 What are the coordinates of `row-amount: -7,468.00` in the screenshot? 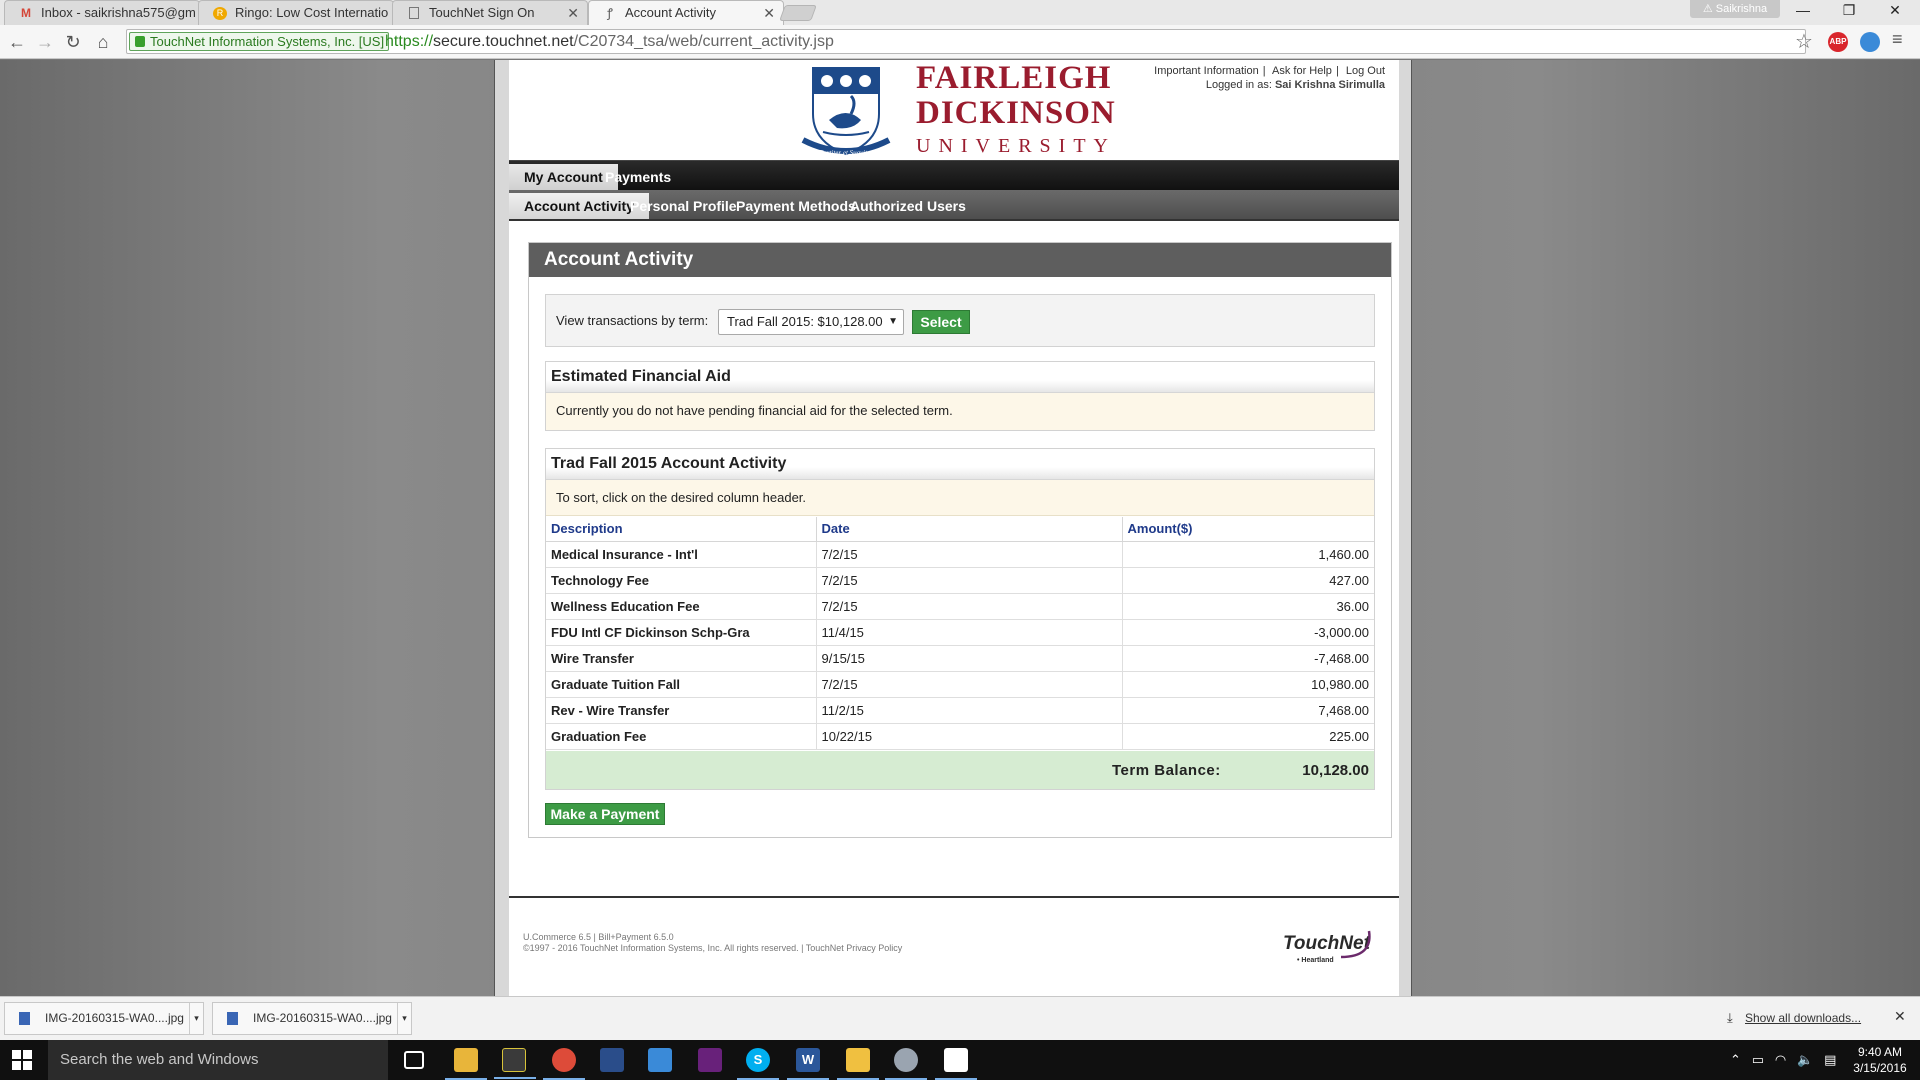 It's located at (1248, 658).